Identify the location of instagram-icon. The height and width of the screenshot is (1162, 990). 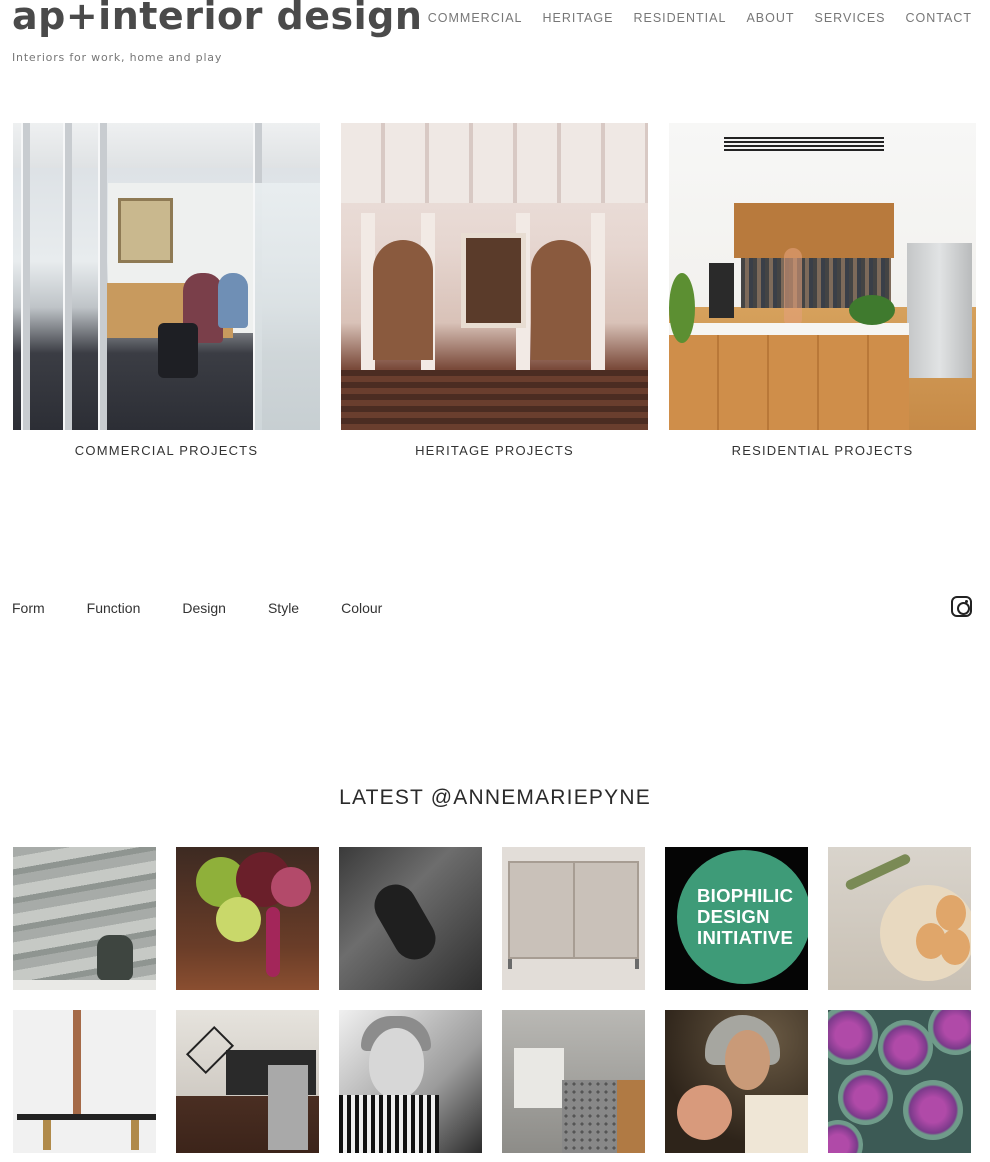
(961, 606).